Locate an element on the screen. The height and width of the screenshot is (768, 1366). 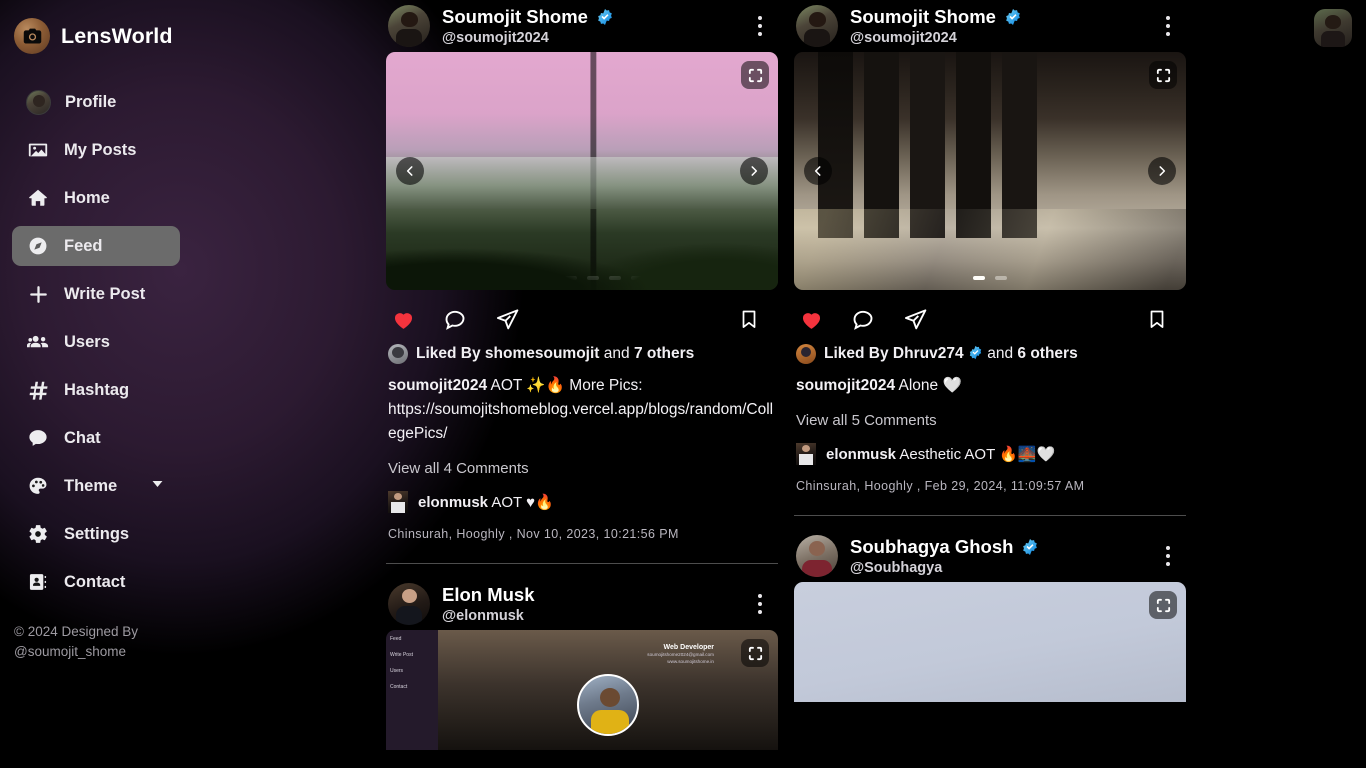
sidebar-item-users: Users is located at coordinates (96, 342).